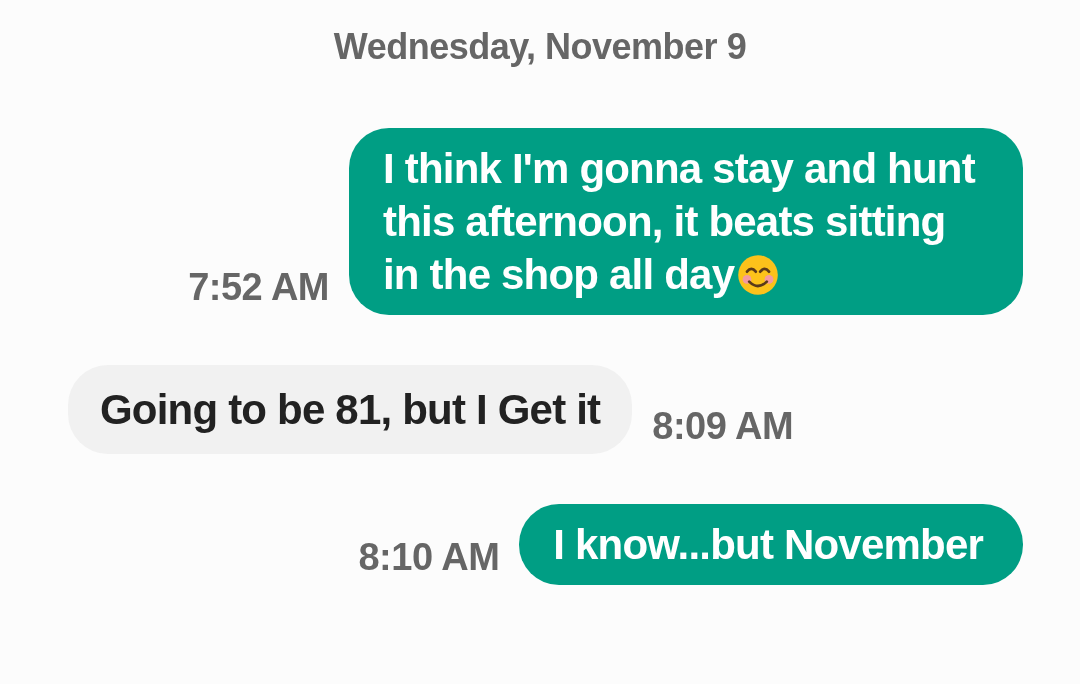 The width and height of the screenshot is (1080, 684). I want to click on message-text: I think I'm gonna stay and hunt this afternoon, it beats sitting in the shop all day, so click(679, 221).